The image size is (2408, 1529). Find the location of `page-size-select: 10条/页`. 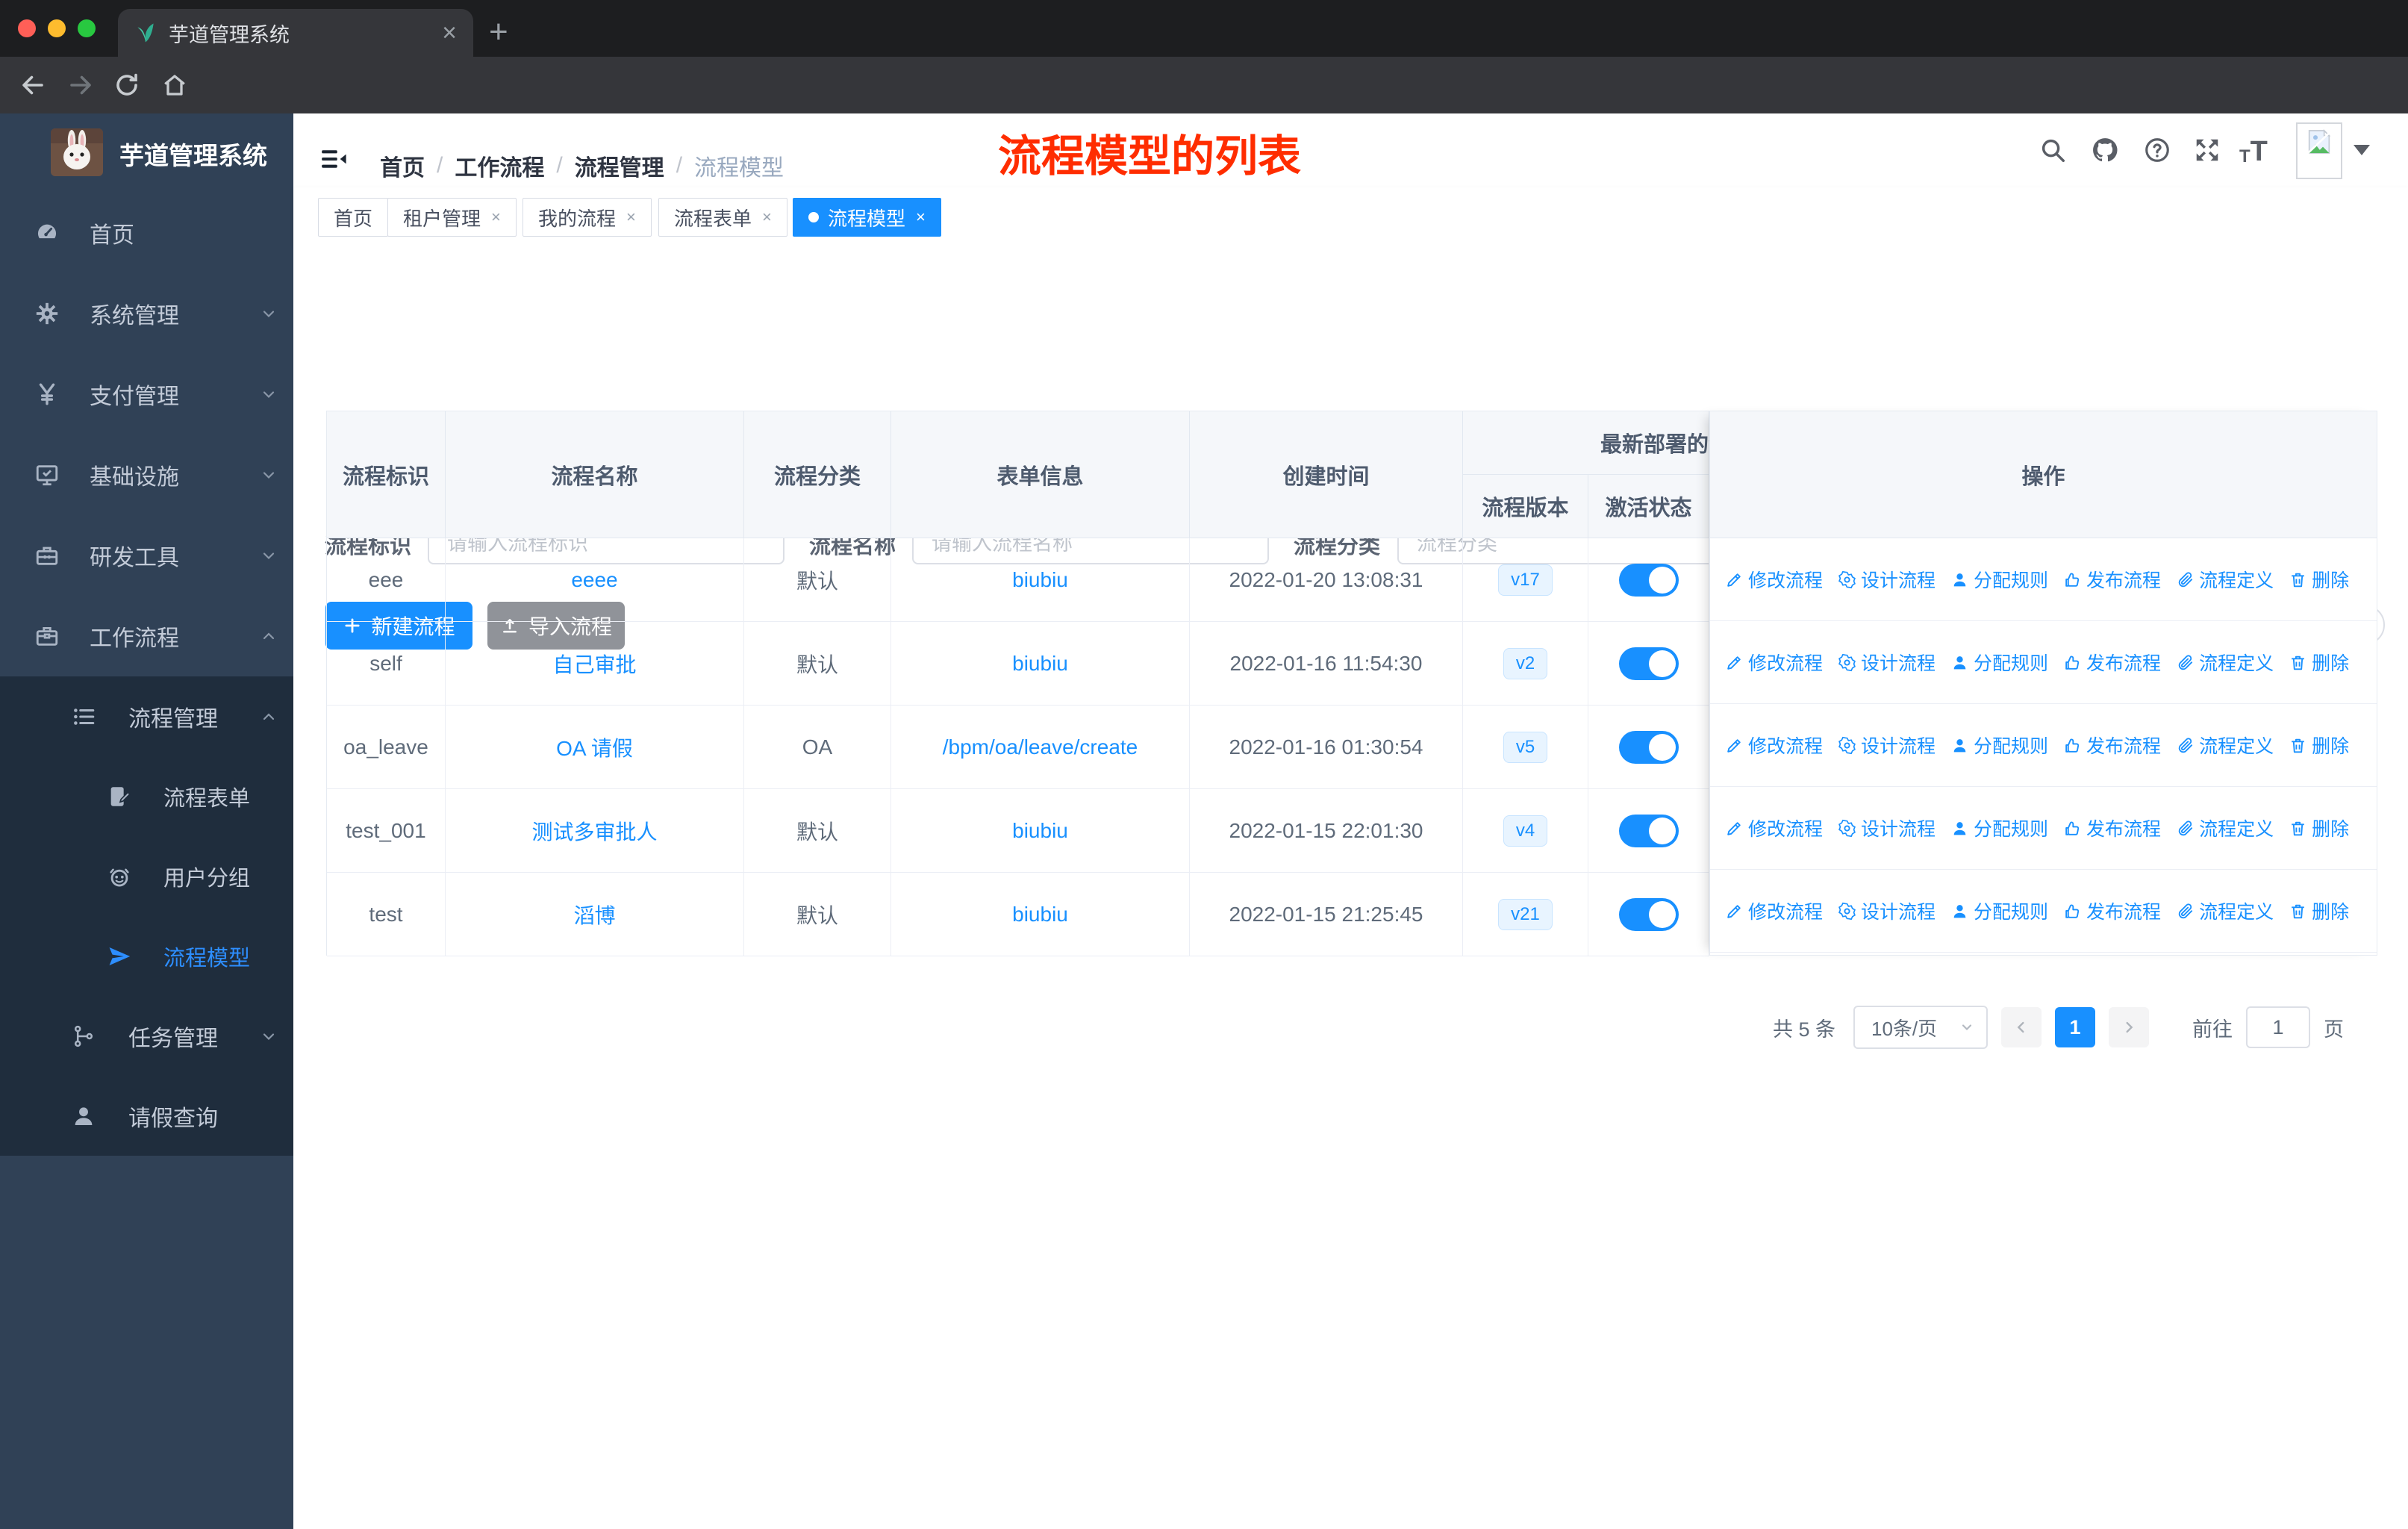

page-size-select: 10条/页 is located at coordinates (1920, 1027).